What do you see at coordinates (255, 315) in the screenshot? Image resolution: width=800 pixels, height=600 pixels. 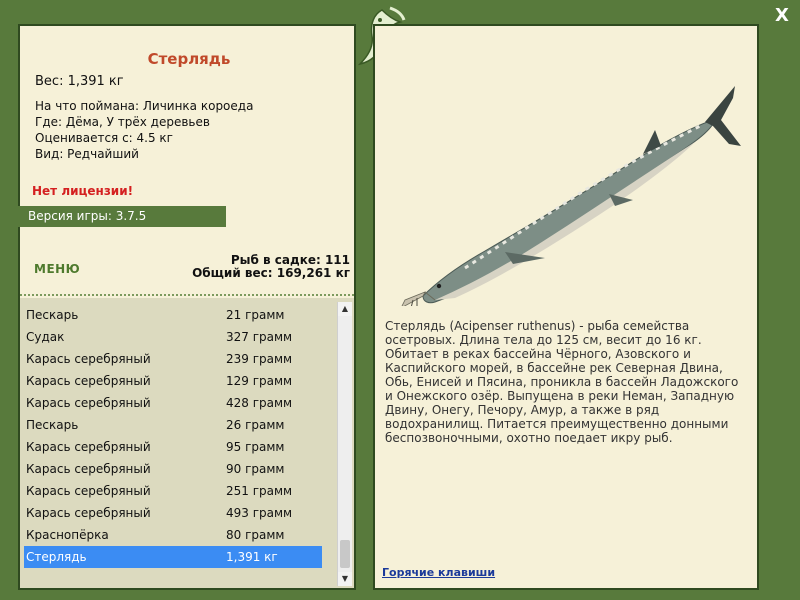 I see `catch-fish-weight: 21 грамм` at bounding box center [255, 315].